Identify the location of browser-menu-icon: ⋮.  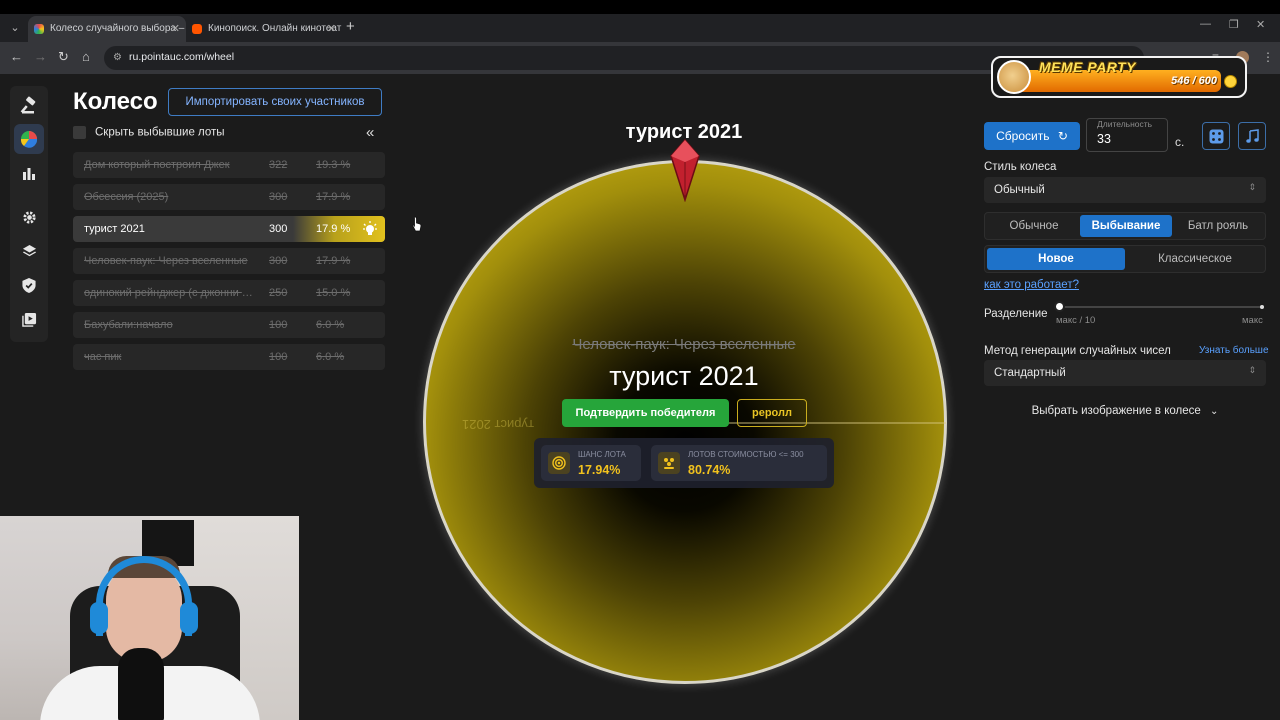
(1268, 57).